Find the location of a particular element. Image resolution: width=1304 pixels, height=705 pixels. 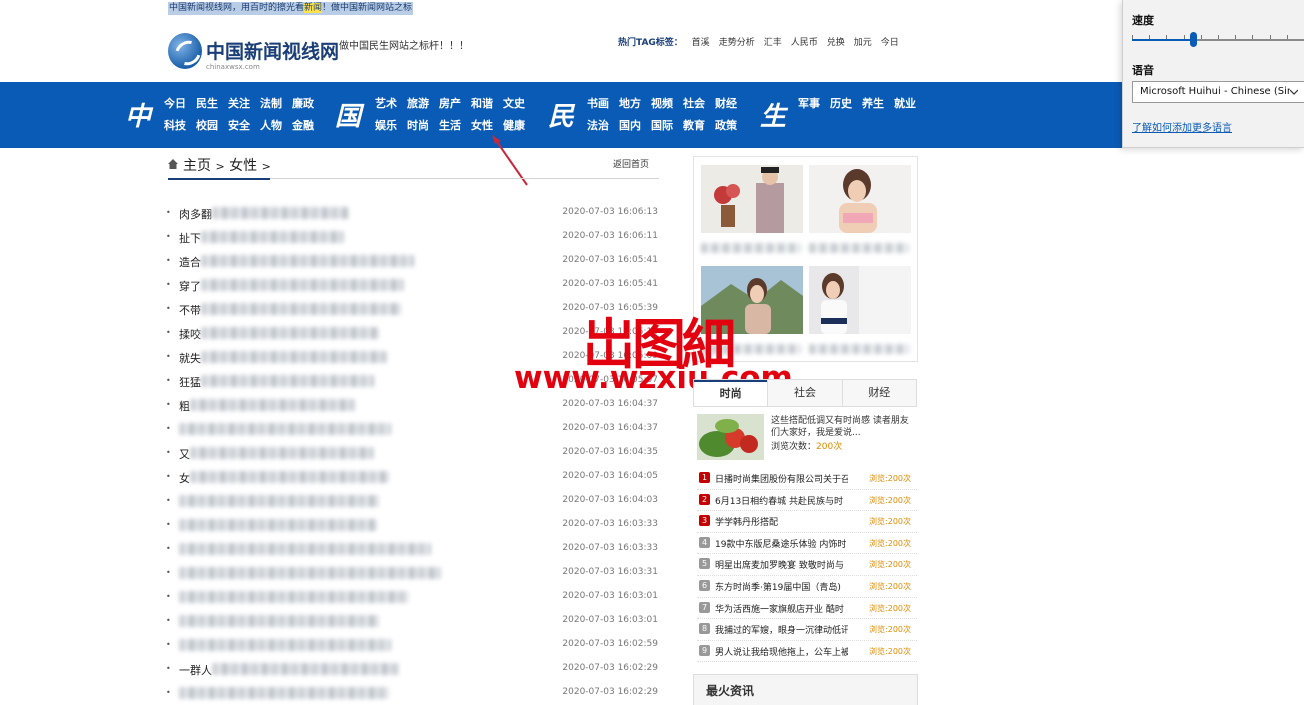

add-languages-link: 了解如何添加更多语言 is located at coordinates (1182, 126).